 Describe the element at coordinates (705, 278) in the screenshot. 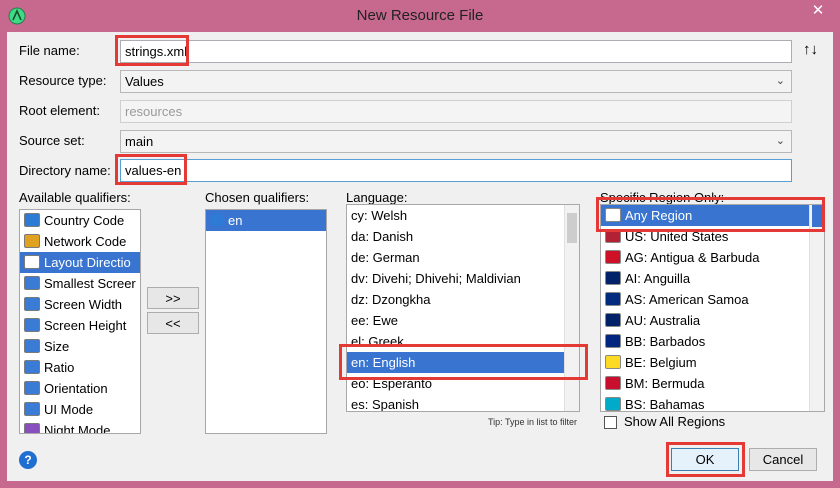

I see `region-item: AI: Anguilla` at that location.